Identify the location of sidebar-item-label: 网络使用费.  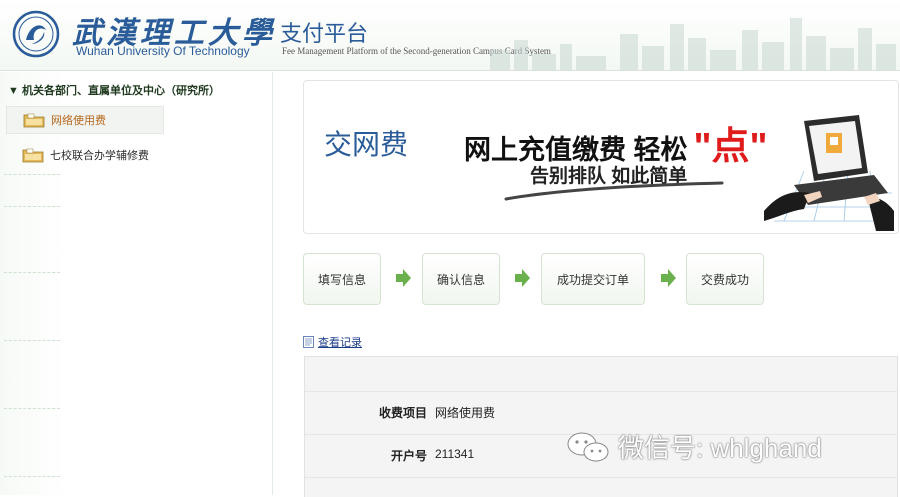
(78, 121).